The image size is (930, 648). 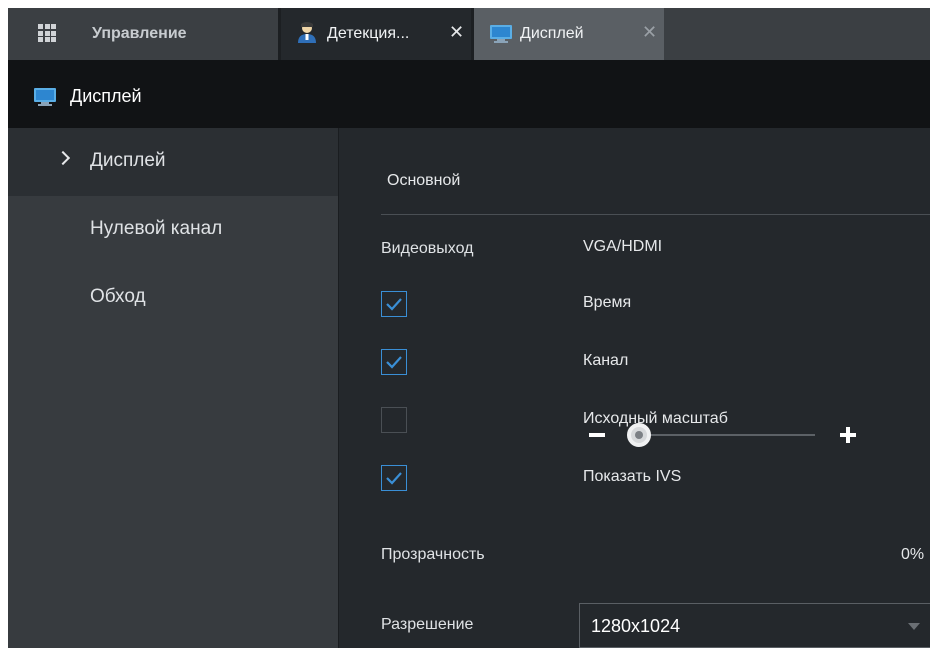 I want to click on channel-checkbox, so click(x=394, y=362).